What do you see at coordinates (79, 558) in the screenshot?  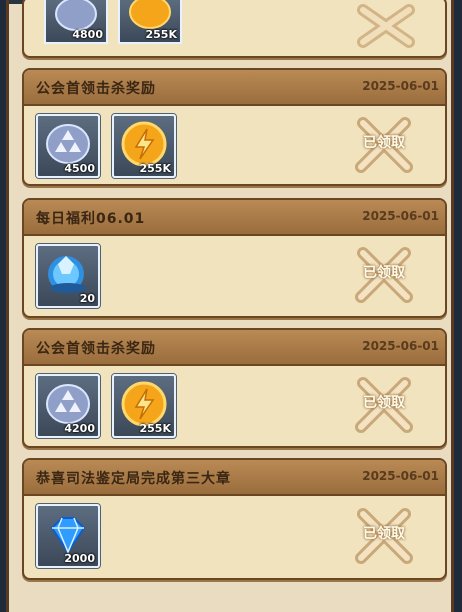 I see `item-quantity: 2000` at bounding box center [79, 558].